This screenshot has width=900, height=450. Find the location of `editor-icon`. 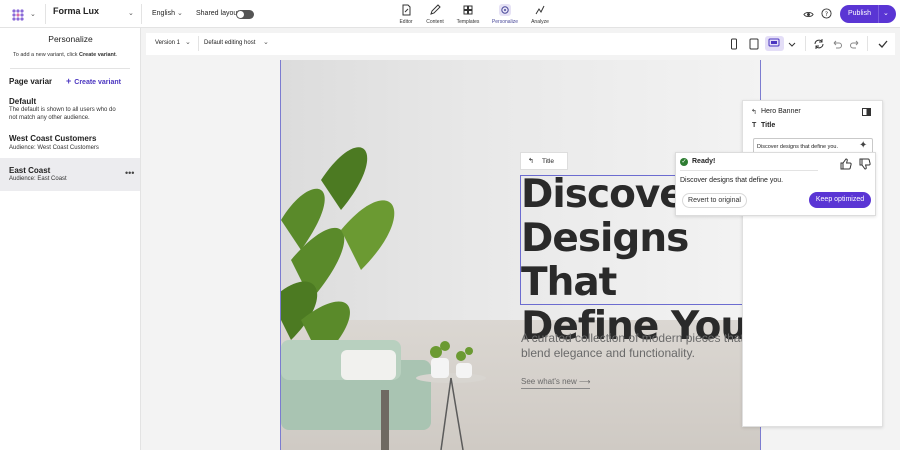

editor-icon is located at coordinates (406, 10).